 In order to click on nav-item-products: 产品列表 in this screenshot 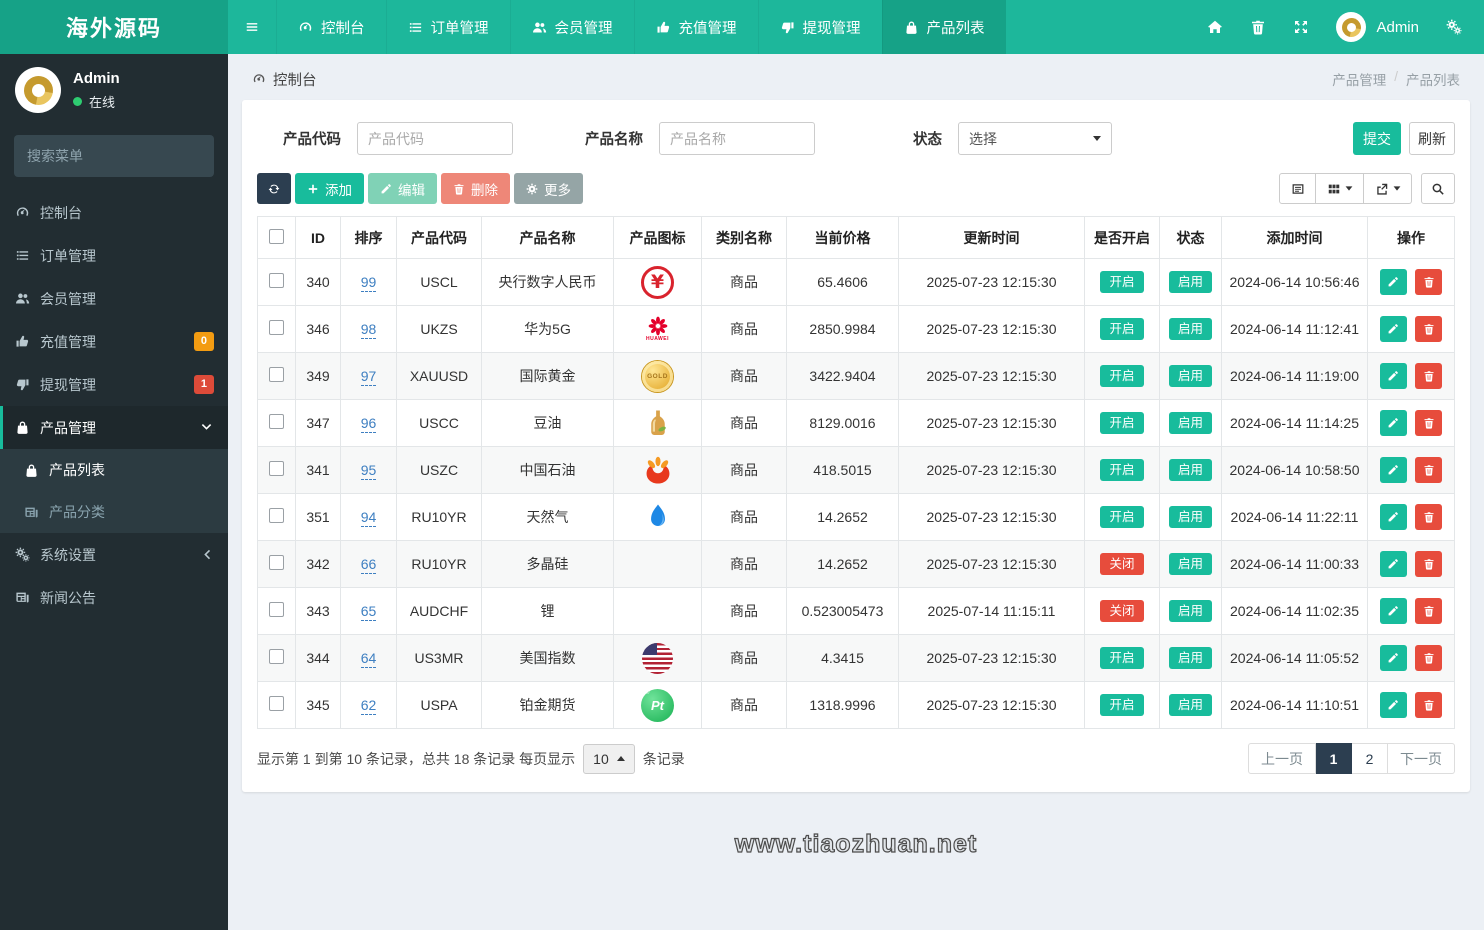, I will do `click(943, 27)`.